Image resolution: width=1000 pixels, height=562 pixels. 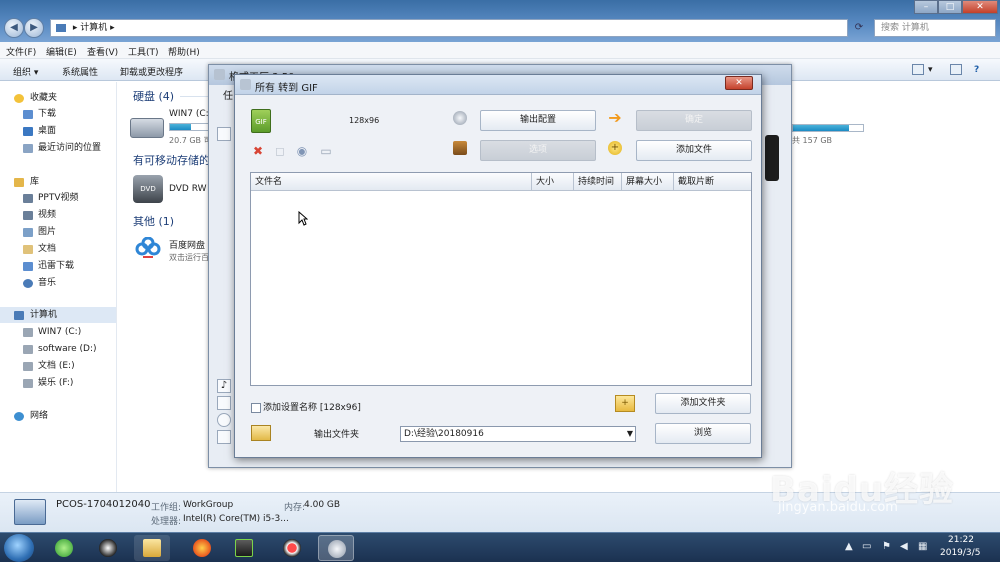 I want to click on minimize-button: –, so click(x=926, y=7).